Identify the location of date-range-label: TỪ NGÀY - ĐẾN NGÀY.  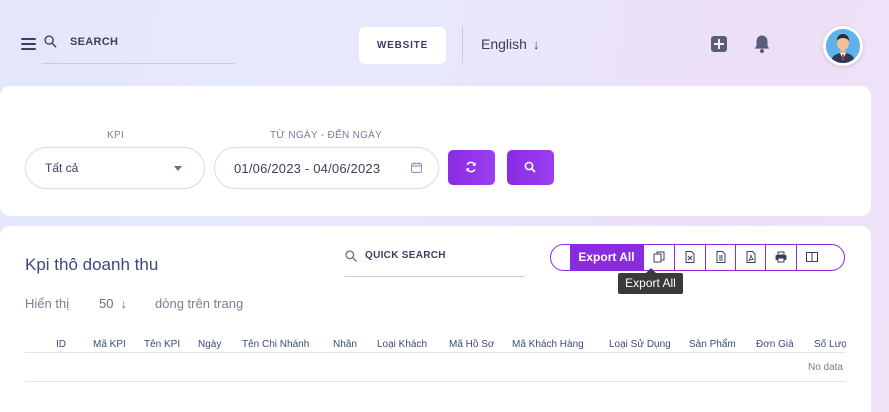
(326, 135).